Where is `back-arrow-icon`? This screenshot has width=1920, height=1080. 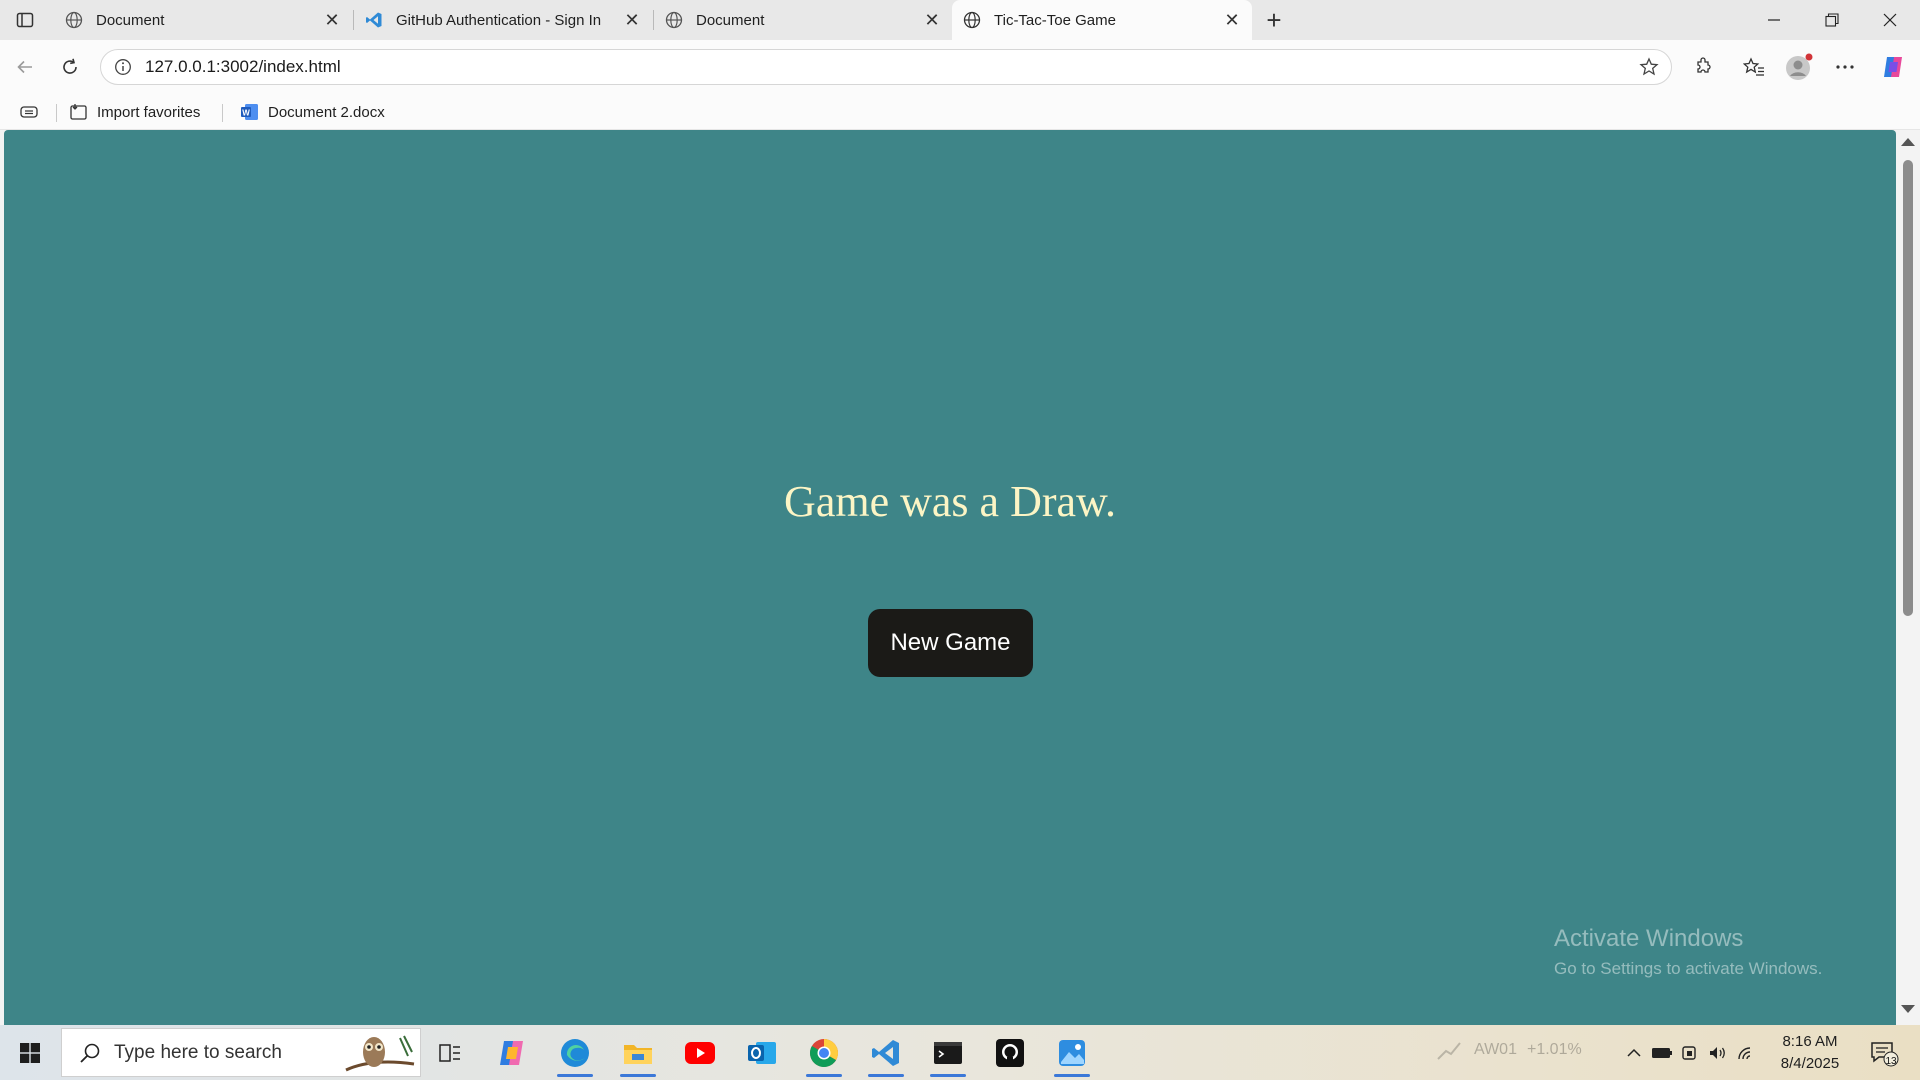
back-arrow-icon is located at coordinates (24, 67).